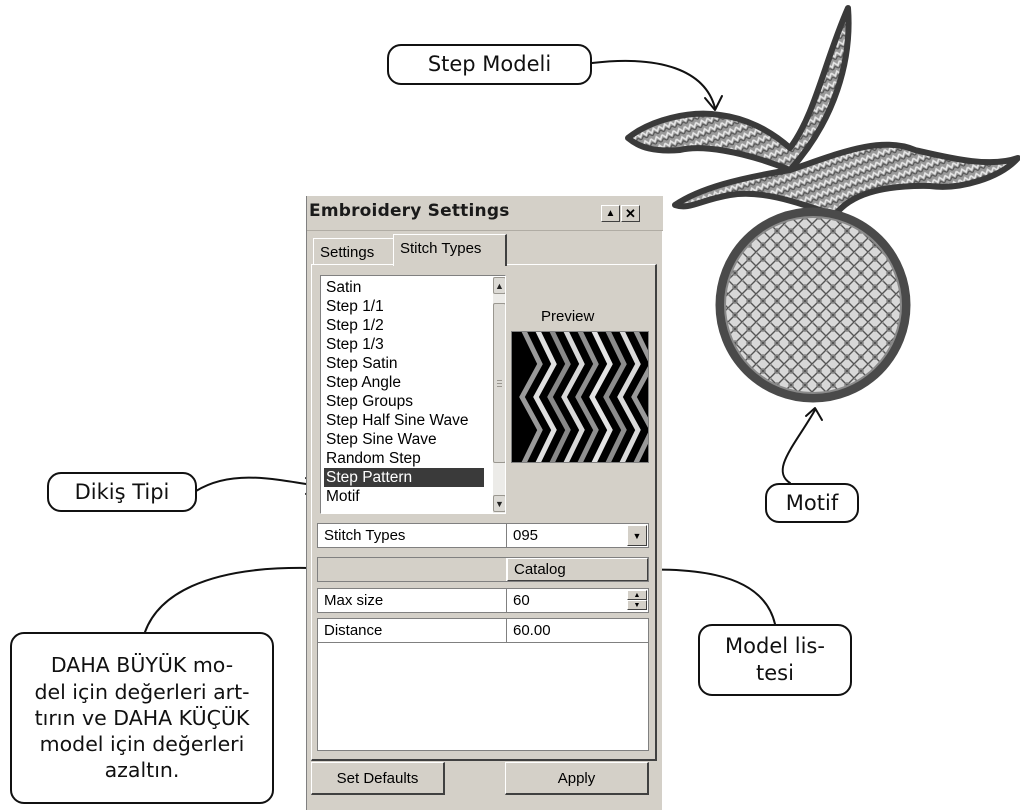 This screenshot has height=810, width=1020. What do you see at coordinates (347, 252) in the screenshot?
I see `tab-settings-label: Settings` at bounding box center [347, 252].